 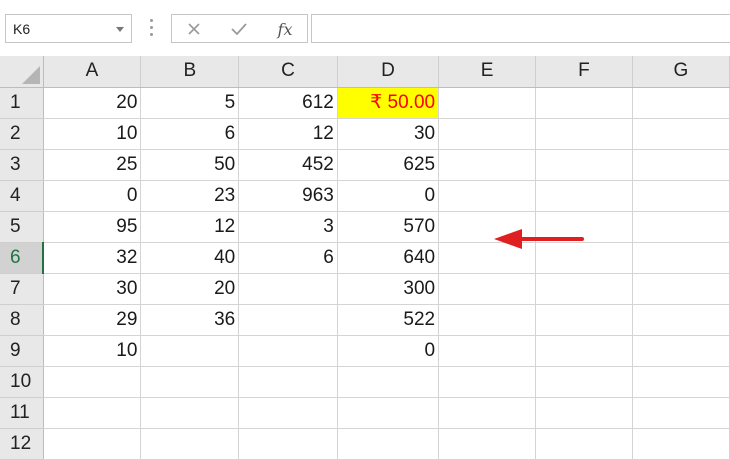 What do you see at coordinates (681, 227) in the screenshot?
I see `cell-g5` at bounding box center [681, 227].